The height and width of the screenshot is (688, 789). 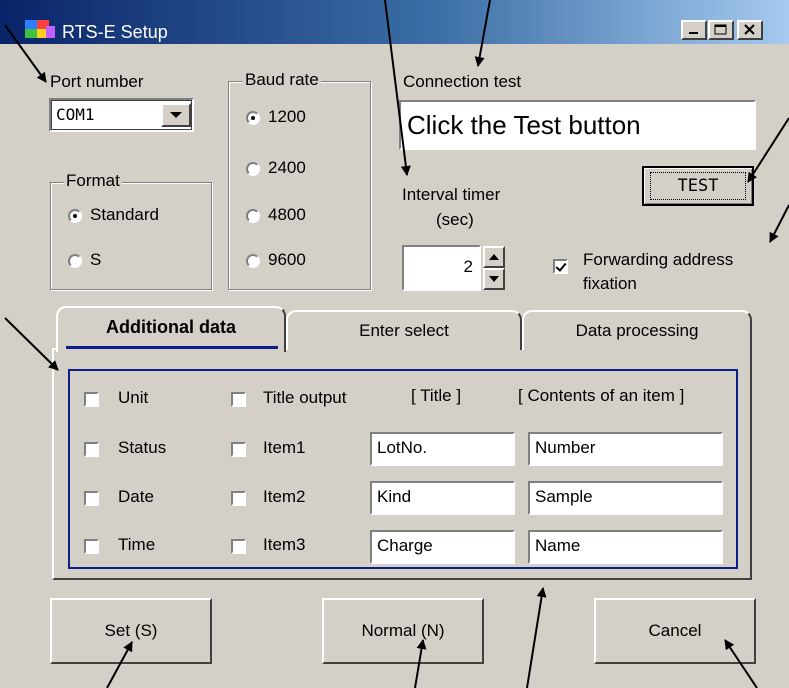 I want to click on minimize-button, so click(x=694, y=30).